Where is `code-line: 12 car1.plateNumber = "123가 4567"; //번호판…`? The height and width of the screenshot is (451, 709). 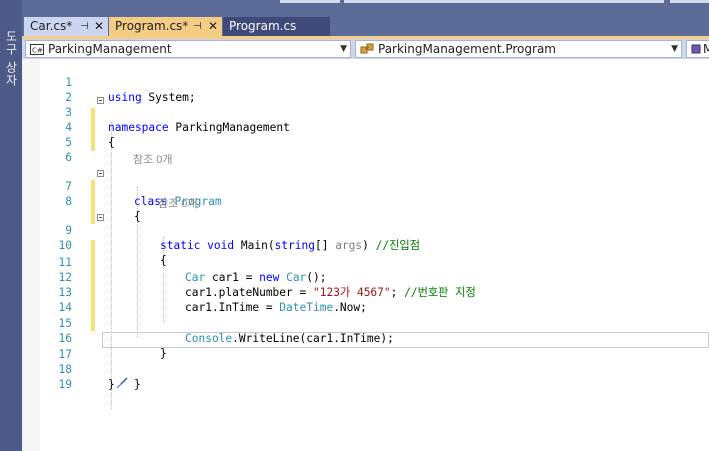
code-line: 12 car1.plateNumber = "123가 4567"; //번호판… is located at coordinates (365, 277).